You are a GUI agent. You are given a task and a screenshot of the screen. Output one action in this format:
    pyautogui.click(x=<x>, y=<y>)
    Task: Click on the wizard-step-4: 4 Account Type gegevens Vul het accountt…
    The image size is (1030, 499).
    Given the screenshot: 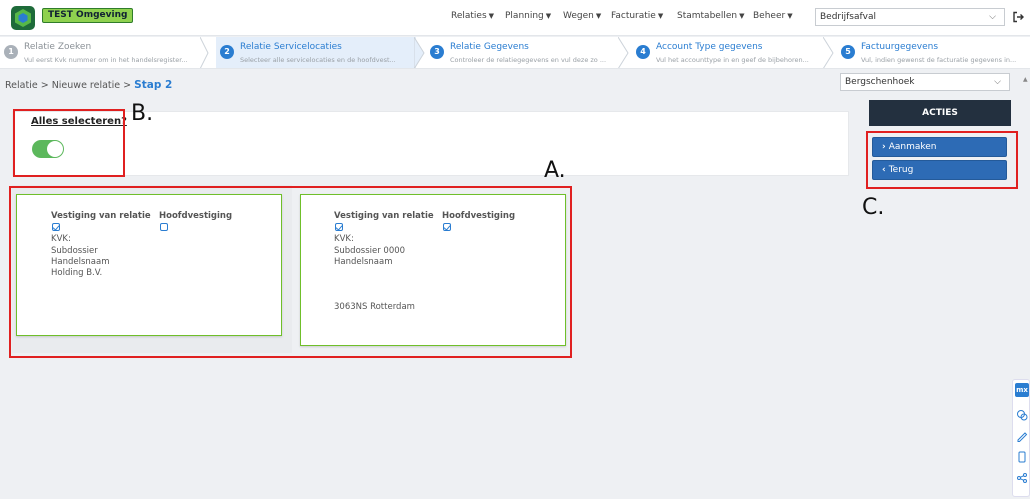 What is the action you would take?
    pyautogui.click(x=732, y=52)
    